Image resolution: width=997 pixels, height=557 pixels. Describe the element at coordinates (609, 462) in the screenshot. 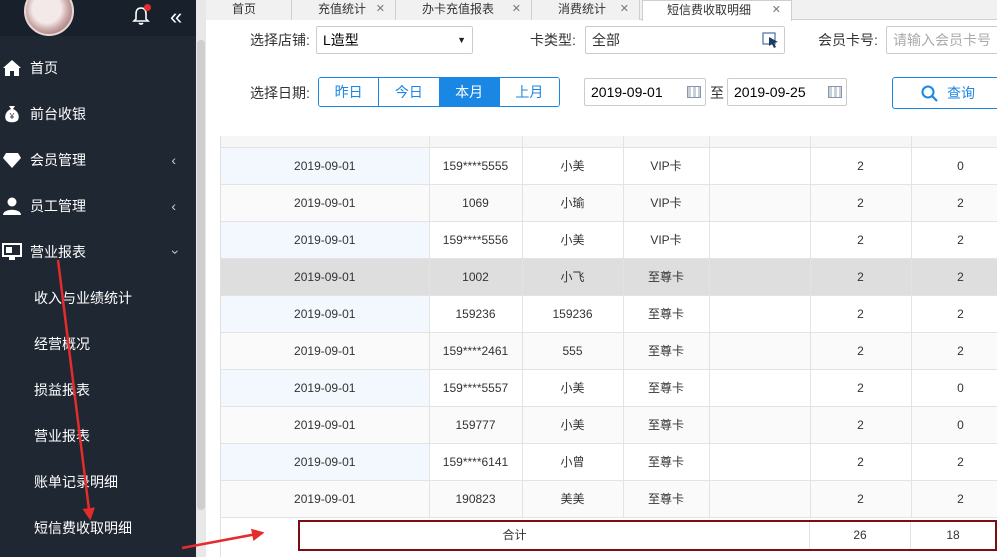

I see `table-row: 2019-09-01 159****6141 小曾 至尊卡 2 2` at that location.